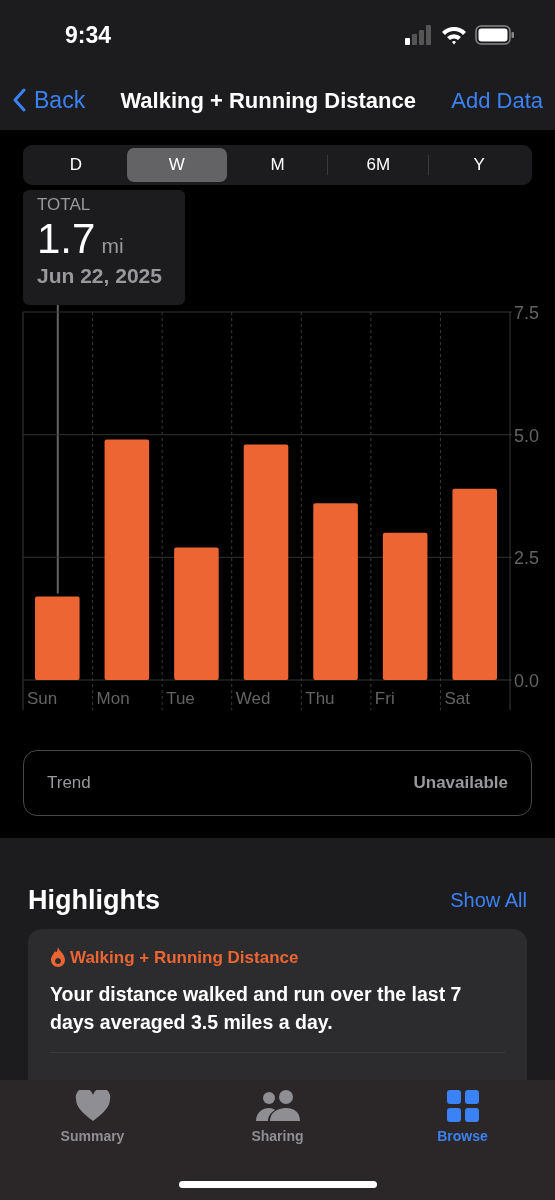  Describe the element at coordinates (495, 35) in the screenshot. I see `battery-icon` at that location.